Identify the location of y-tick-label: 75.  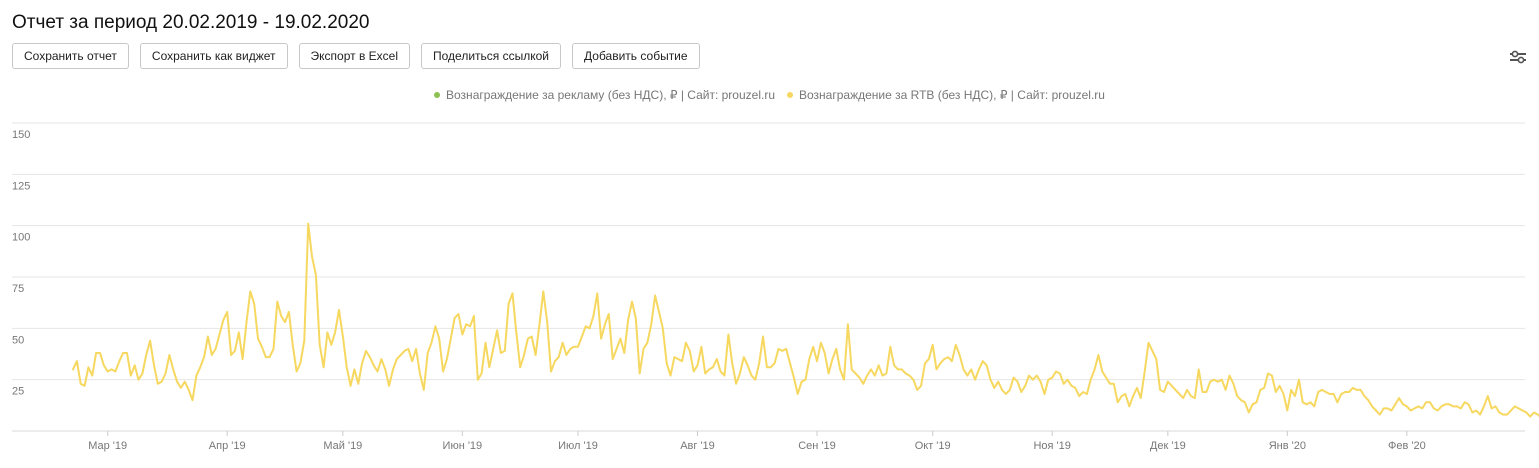
(18, 289).